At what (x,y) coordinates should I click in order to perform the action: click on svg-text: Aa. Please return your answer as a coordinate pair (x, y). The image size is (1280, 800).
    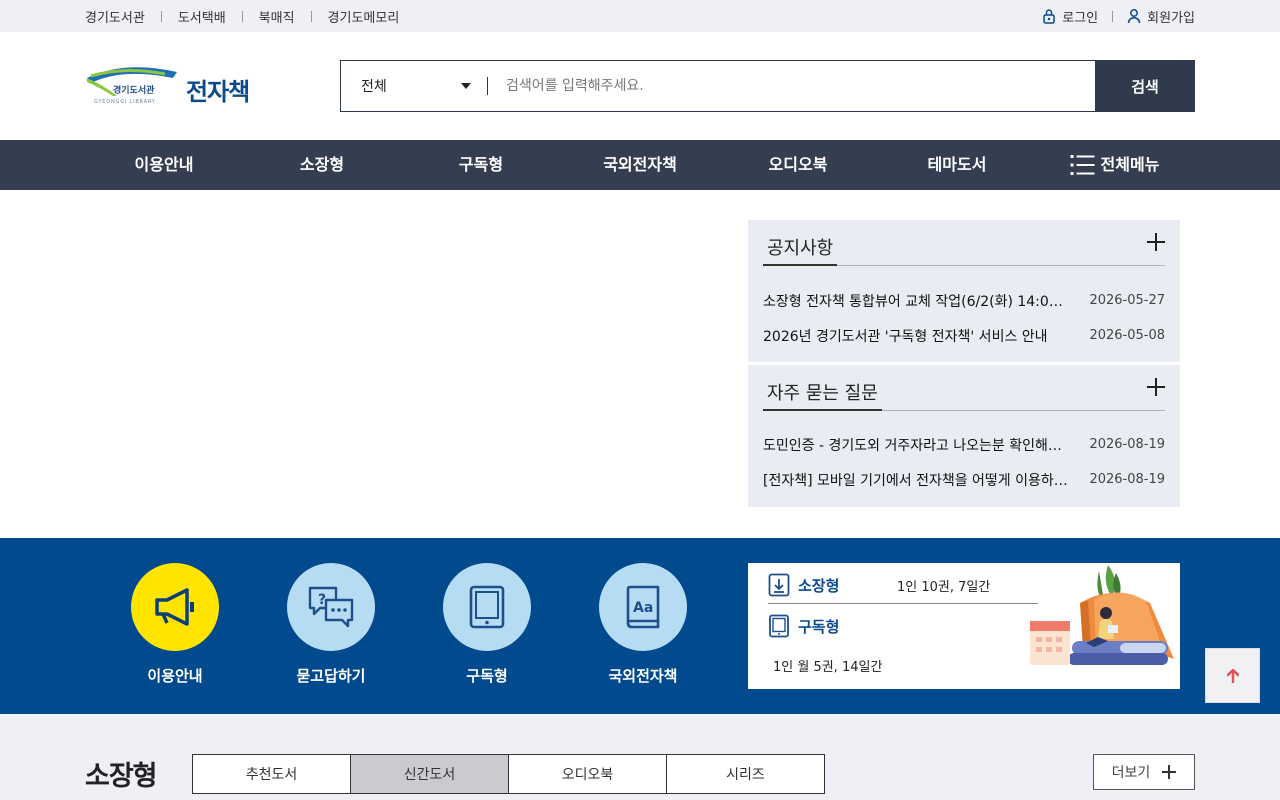
    Looking at the image, I should click on (643, 608).